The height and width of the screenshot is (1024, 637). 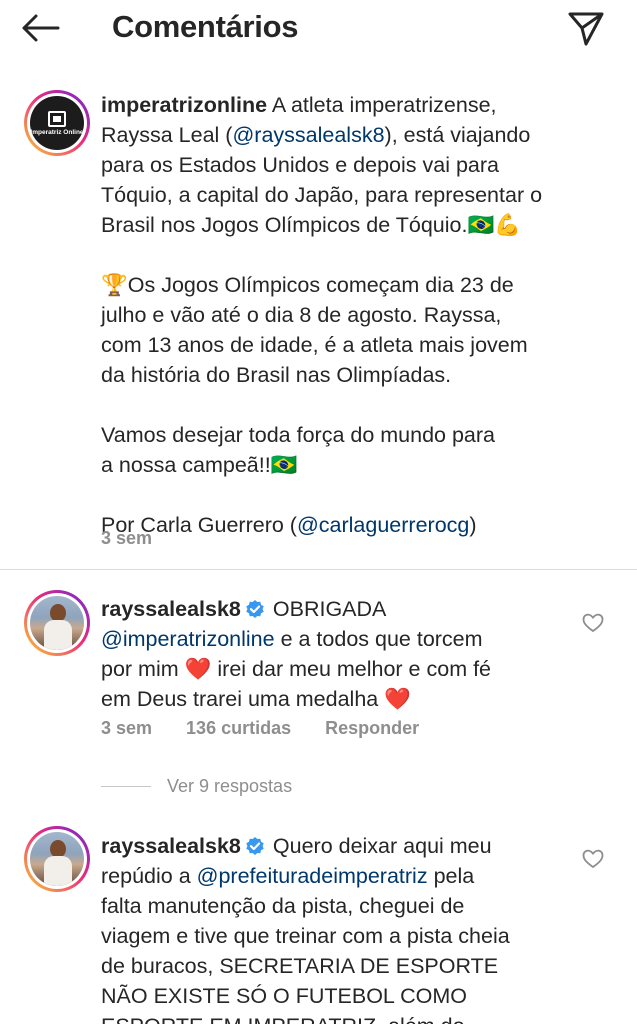 What do you see at coordinates (312, 876) in the screenshot?
I see `mention-link: @prefeituradeimperatriz` at bounding box center [312, 876].